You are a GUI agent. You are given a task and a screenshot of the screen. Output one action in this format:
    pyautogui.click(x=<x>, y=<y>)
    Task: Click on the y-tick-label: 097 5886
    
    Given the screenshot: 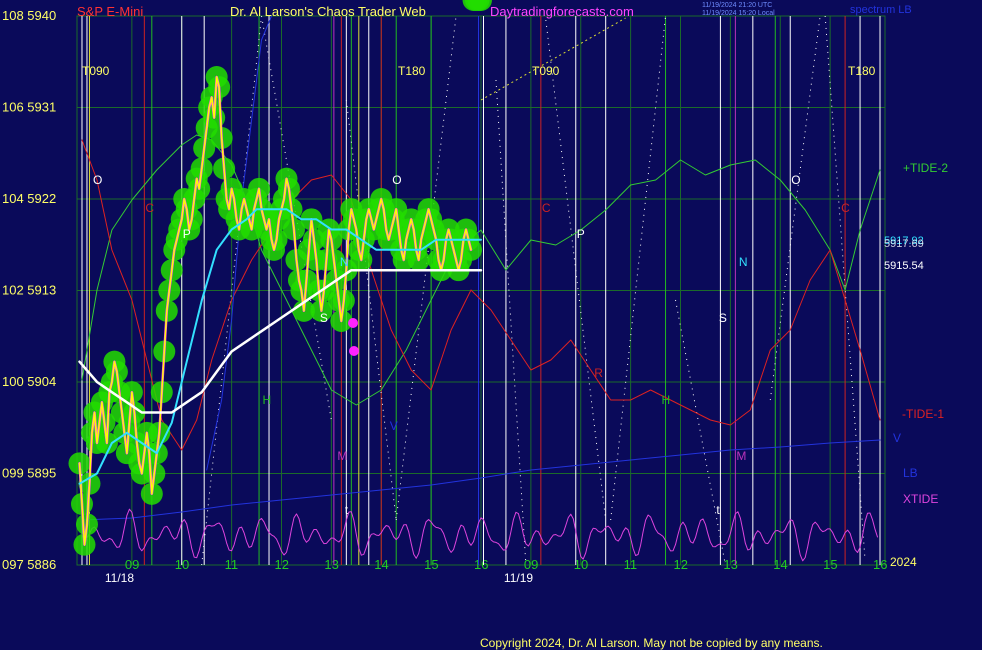 What is the action you would take?
    pyautogui.click(x=29, y=564)
    